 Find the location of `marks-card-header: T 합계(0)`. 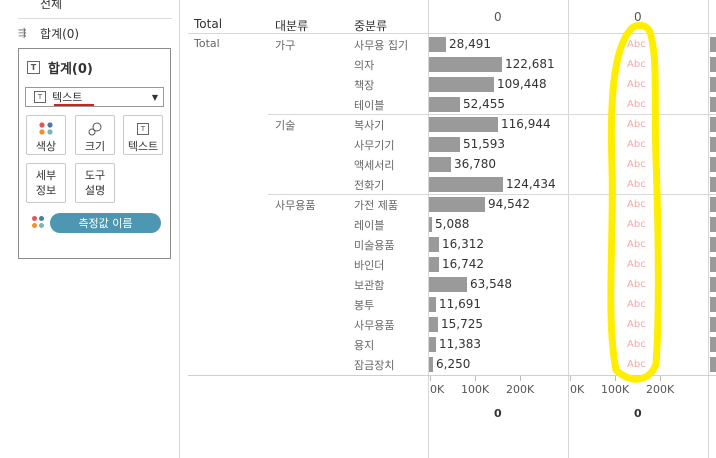

marks-card-header: T 합계(0) is located at coordinates (60, 67).